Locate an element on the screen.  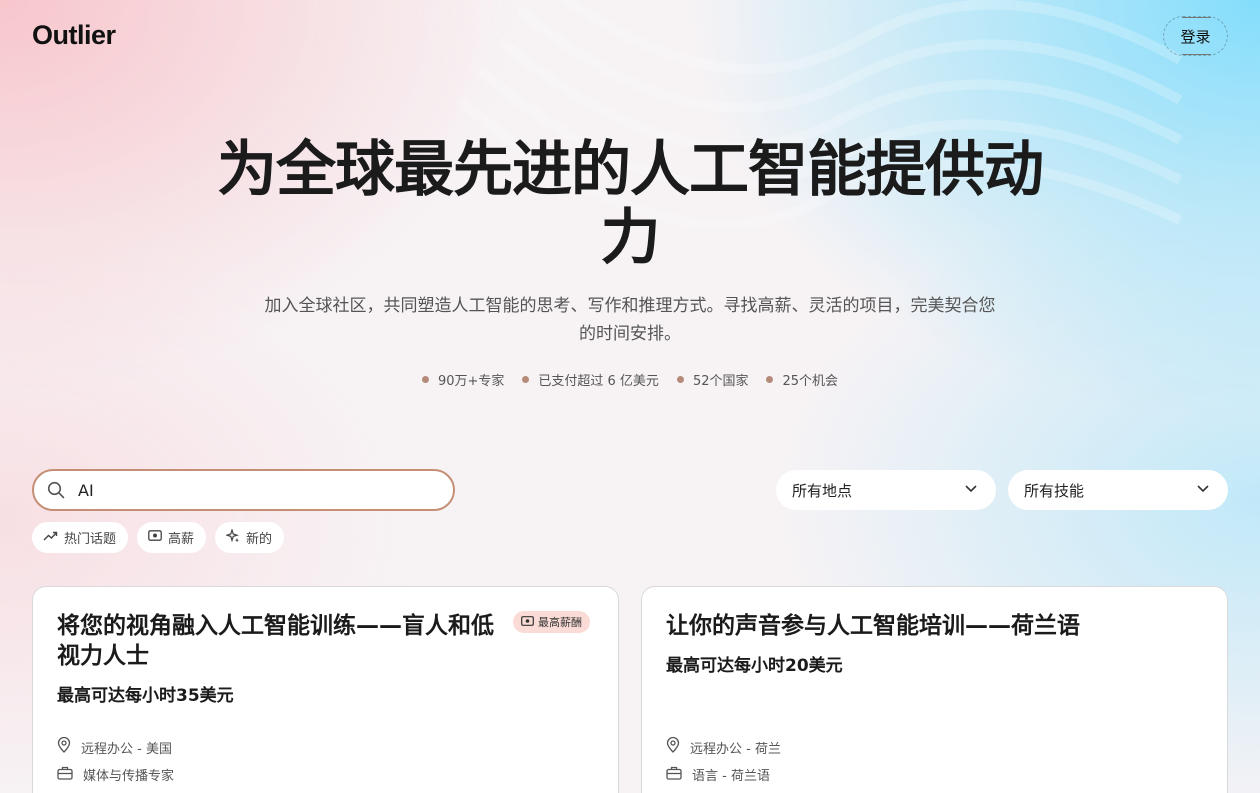
job-pay: 最高可达每小时20美元 is located at coordinates (754, 666).